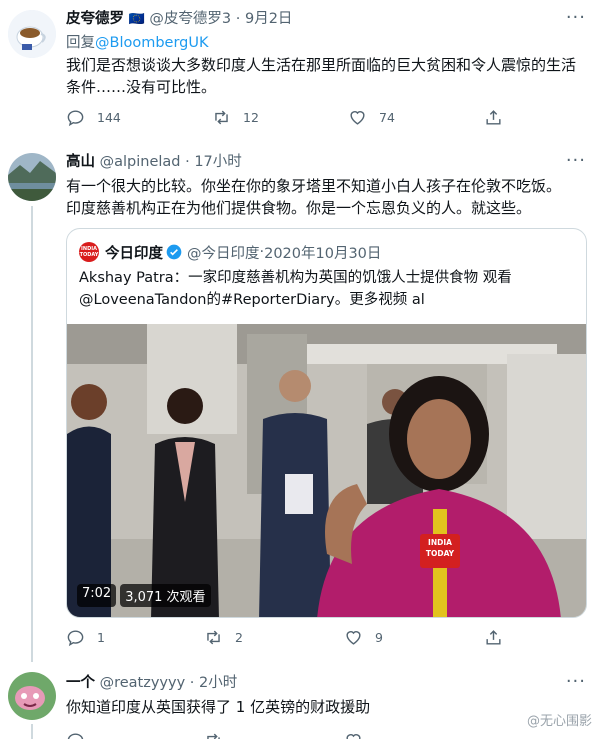  I want to click on tweet-text: 你知道印度从英国获得了 1 亿英镑的财政援助, so click(218, 707).